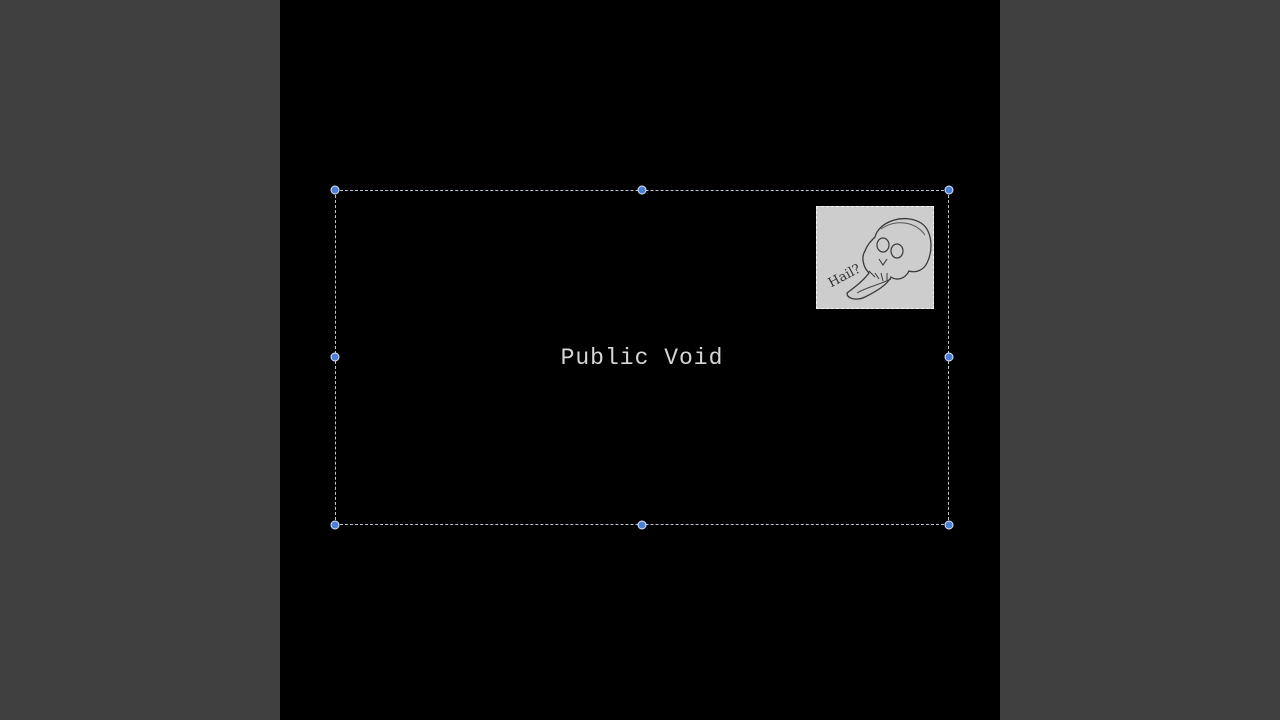 Image resolution: width=1280 pixels, height=720 pixels. I want to click on stamp-image: Hail?, so click(875, 257).